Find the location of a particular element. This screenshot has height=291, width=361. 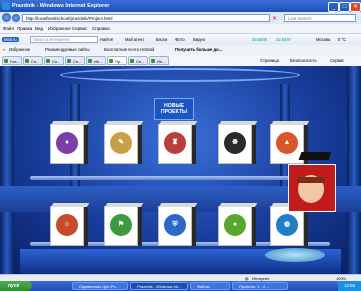

close-button: ✕ is located at coordinates (355, 7).